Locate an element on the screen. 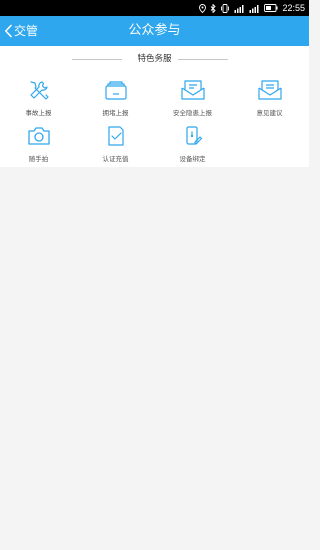  back-label: 交管 is located at coordinates (26, 31).